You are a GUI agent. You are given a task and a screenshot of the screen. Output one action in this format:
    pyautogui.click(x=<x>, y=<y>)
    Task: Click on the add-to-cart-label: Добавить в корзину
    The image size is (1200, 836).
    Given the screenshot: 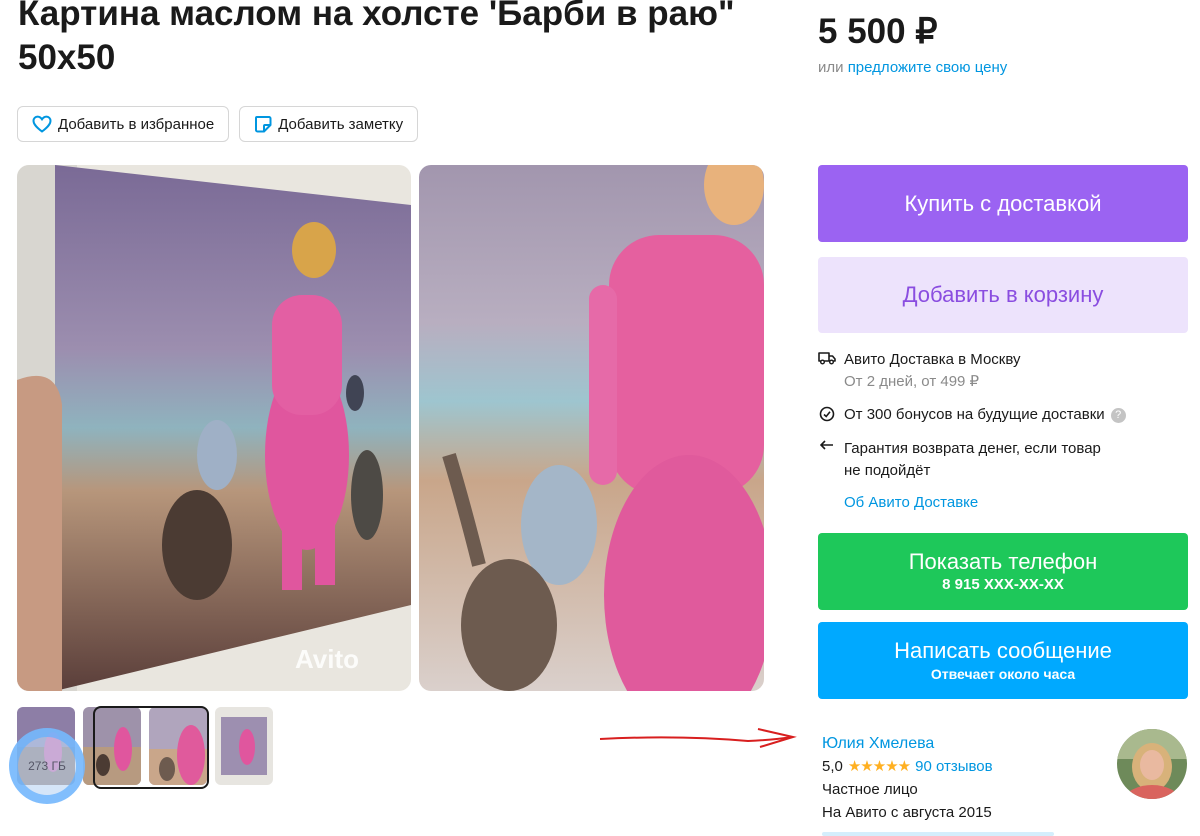 What is the action you would take?
    pyautogui.click(x=1003, y=294)
    